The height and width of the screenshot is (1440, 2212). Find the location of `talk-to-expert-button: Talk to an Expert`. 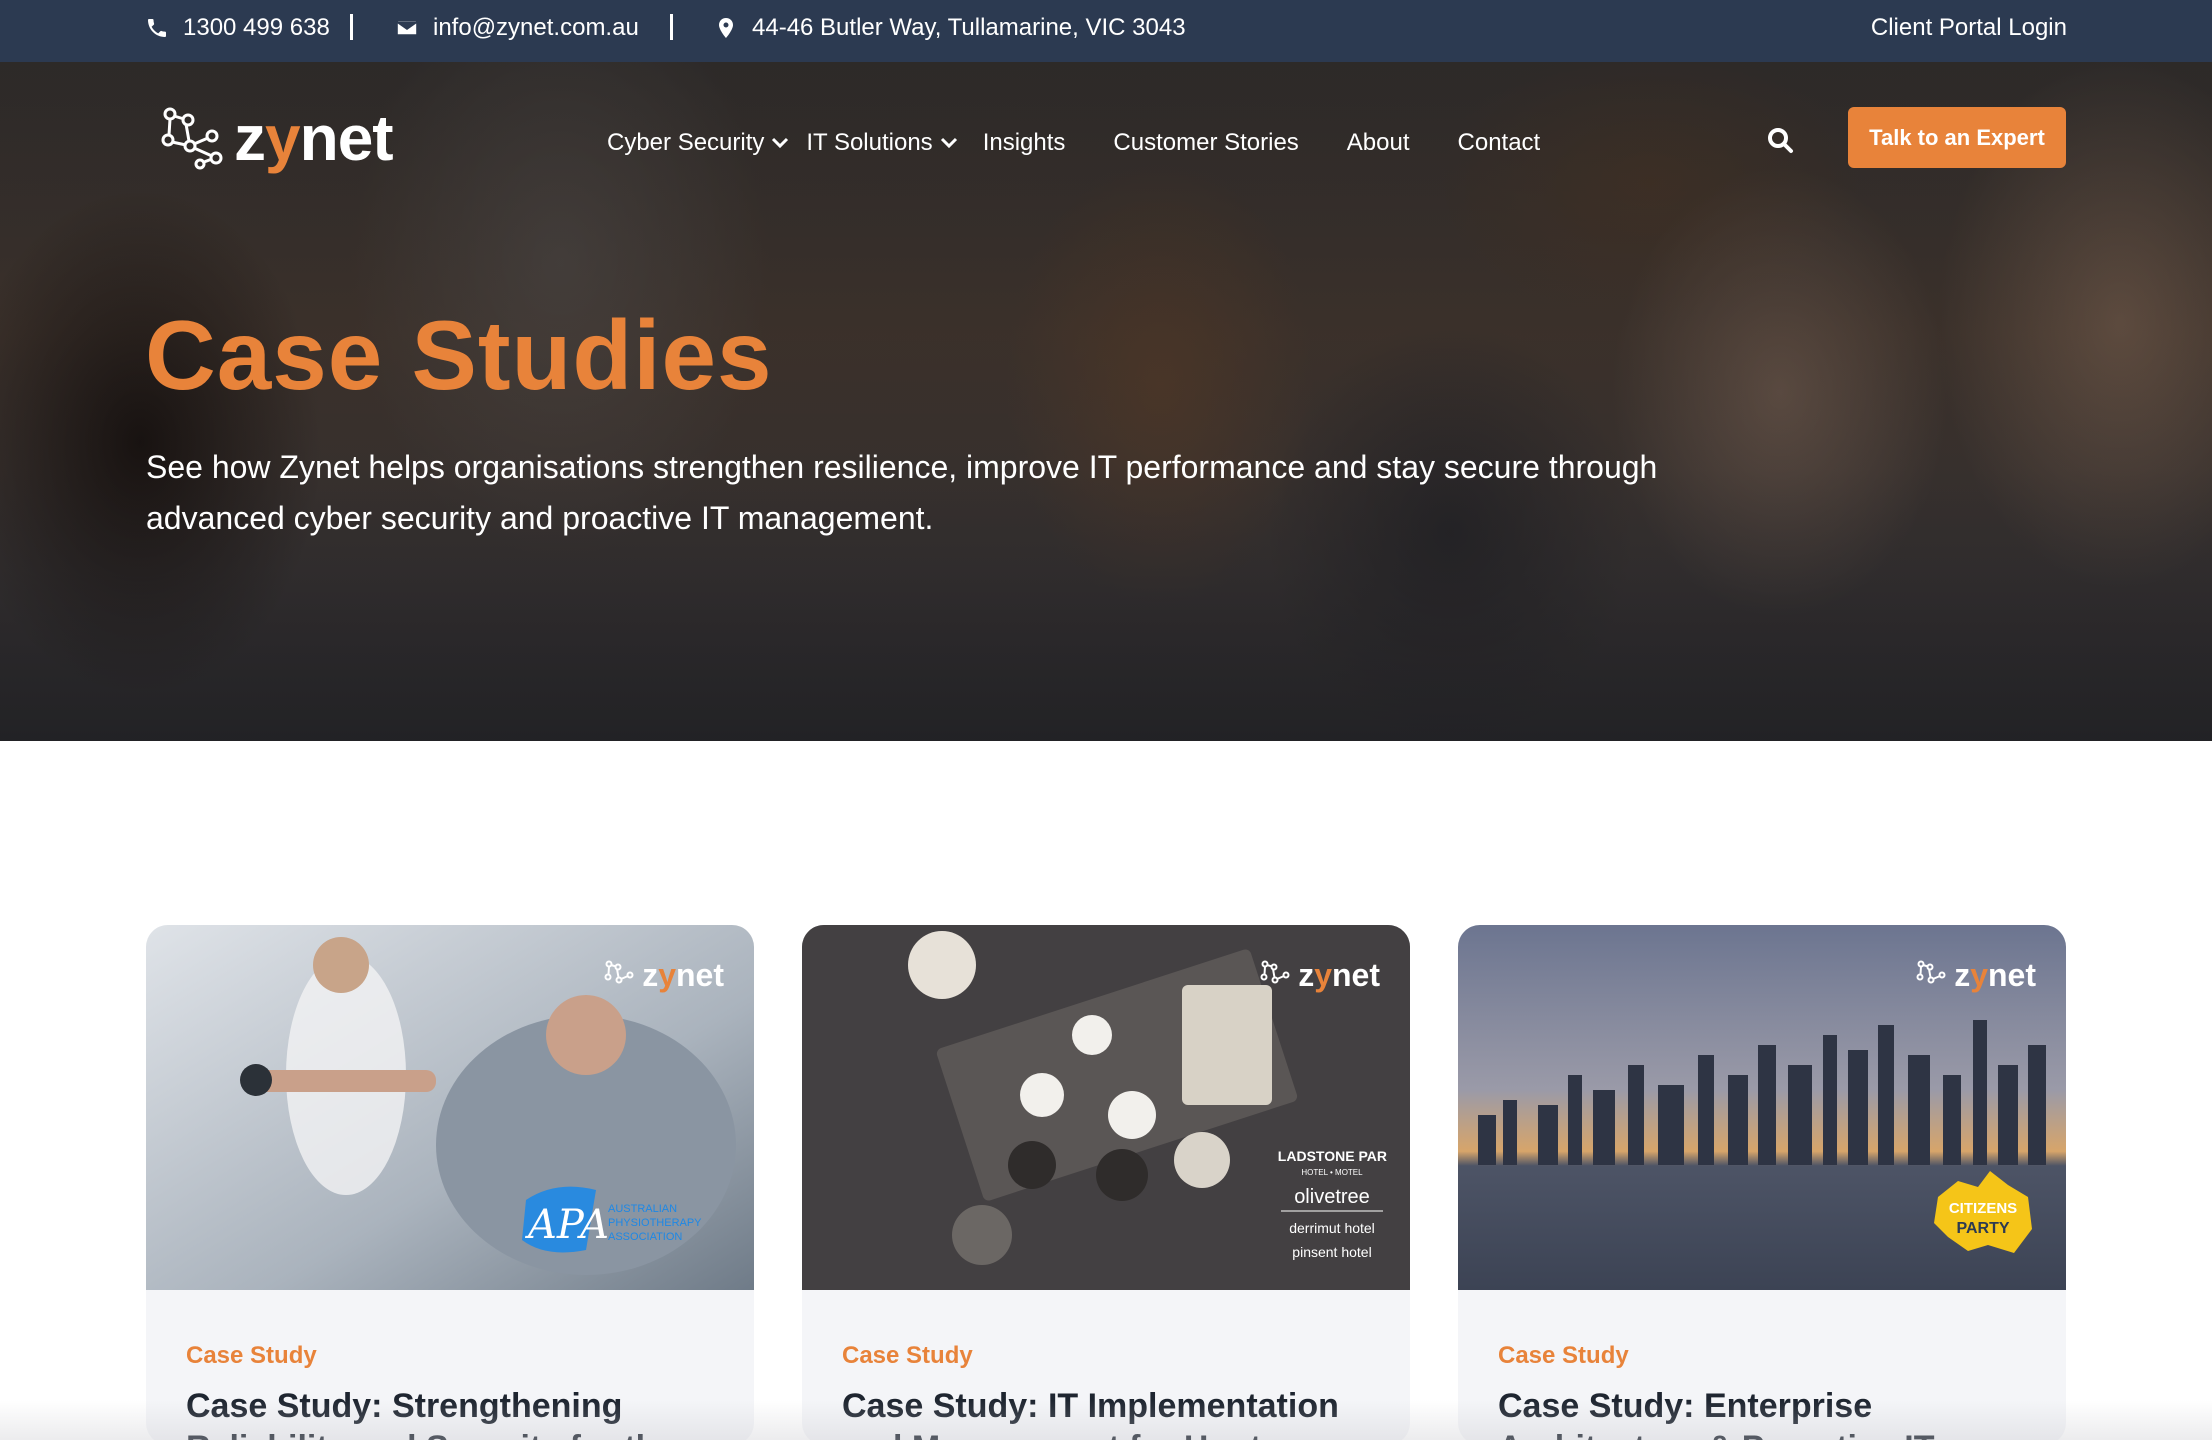

talk-to-expert-button: Talk to an Expert is located at coordinates (1957, 137).